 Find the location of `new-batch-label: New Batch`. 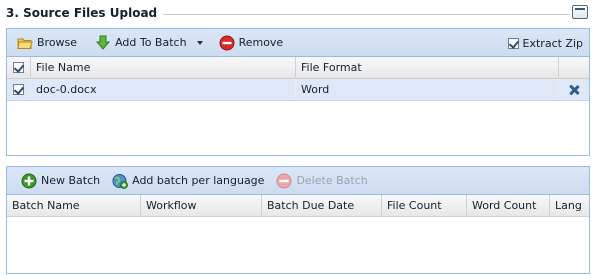

new-batch-label: New Batch is located at coordinates (71, 180).